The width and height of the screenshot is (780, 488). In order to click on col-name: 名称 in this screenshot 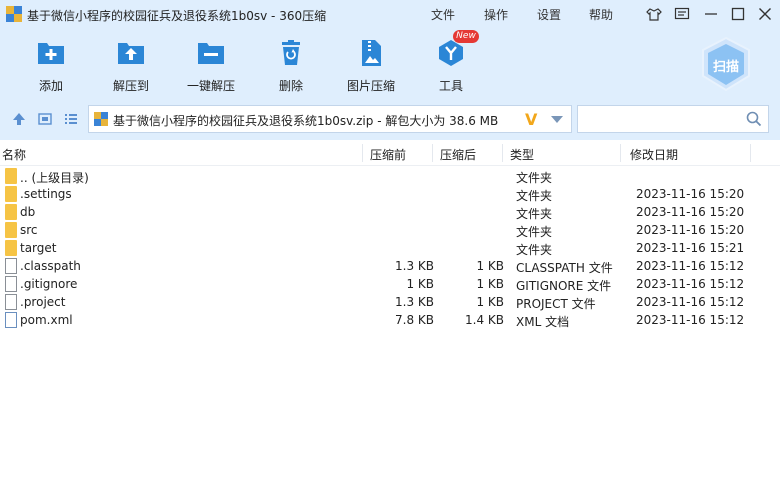, I will do `click(14, 154)`.